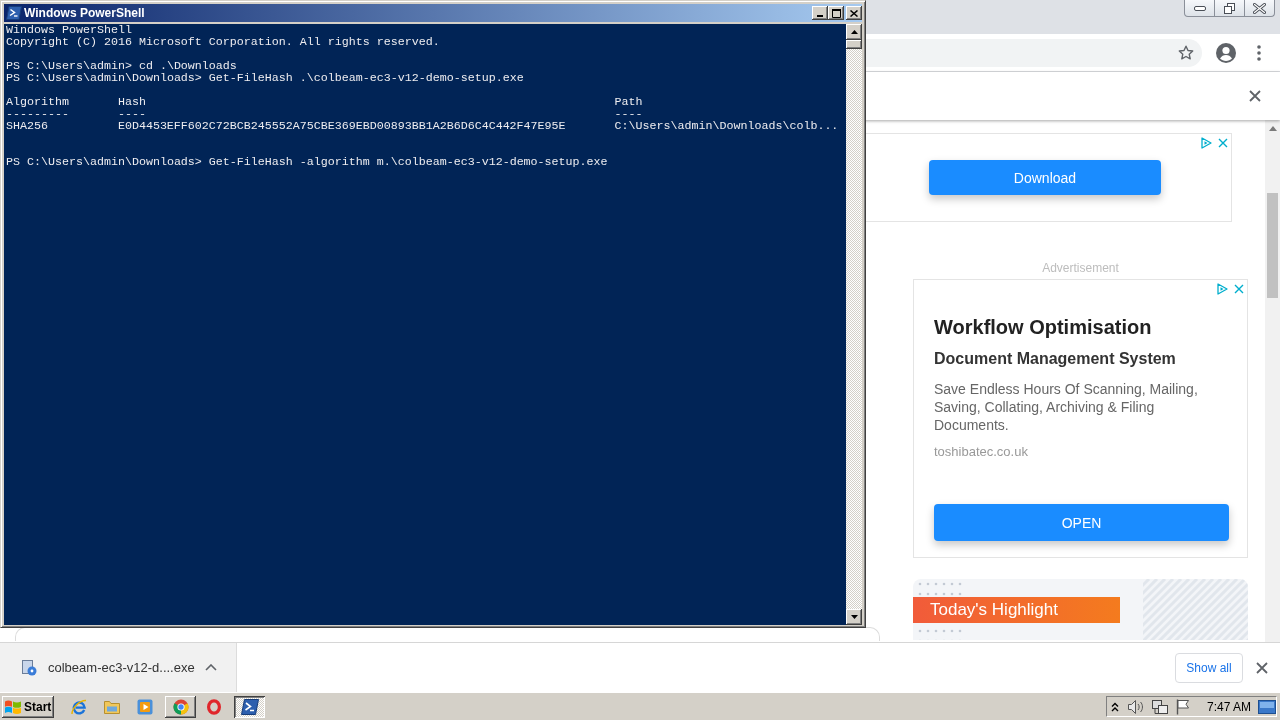 This screenshot has width=1280, height=720. Describe the element at coordinates (28, 706) in the screenshot. I see `start-button: Start` at that location.